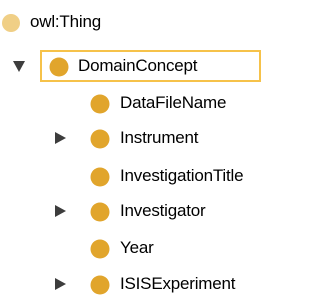  What do you see at coordinates (65, 21) in the screenshot?
I see `tree-node-label: owl:Thing` at bounding box center [65, 21].